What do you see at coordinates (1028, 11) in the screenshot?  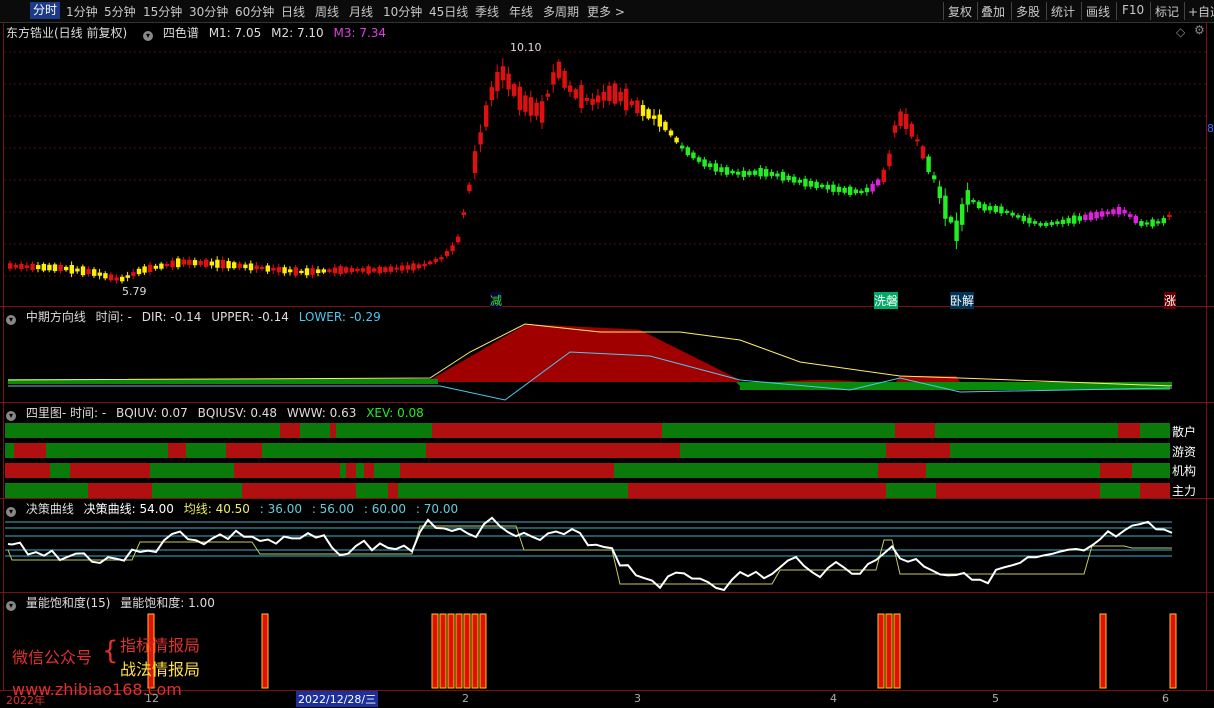 I see `multi-stock-button: 多股` at bounding box center [1028, 11].